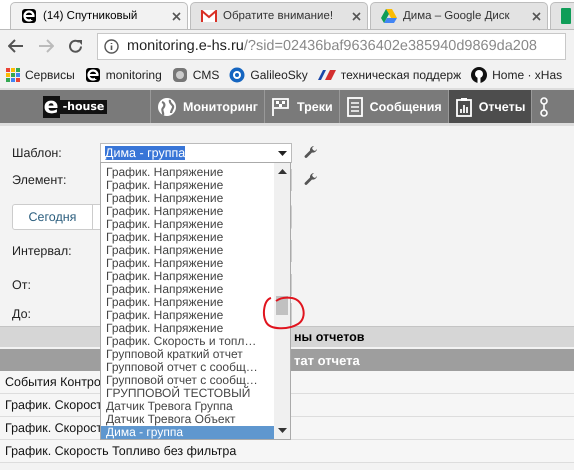 This screenshot has width=574, height=470. I want to click on nav-item: Треки, so click(301, 106).